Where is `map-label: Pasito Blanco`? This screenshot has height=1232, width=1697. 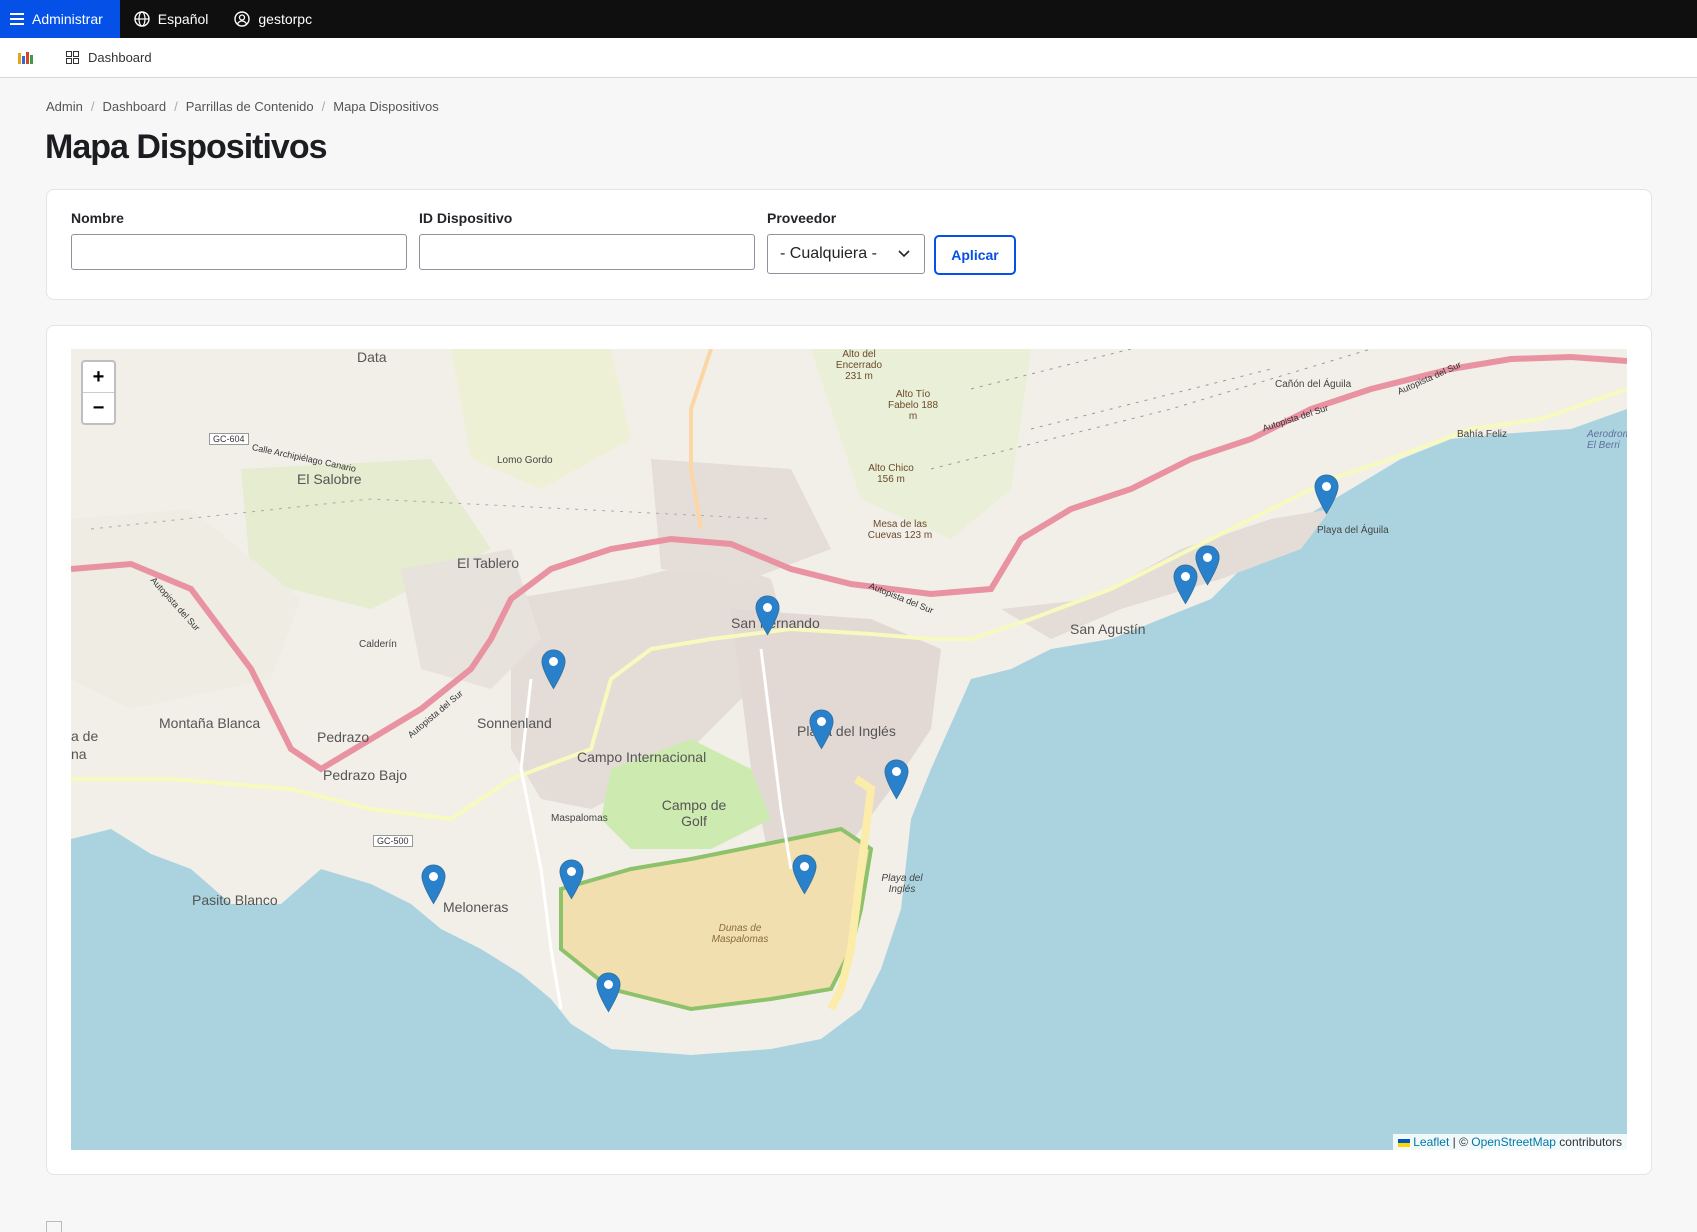
map-label: Pasito Blanco is located at coordinates (235, 900).